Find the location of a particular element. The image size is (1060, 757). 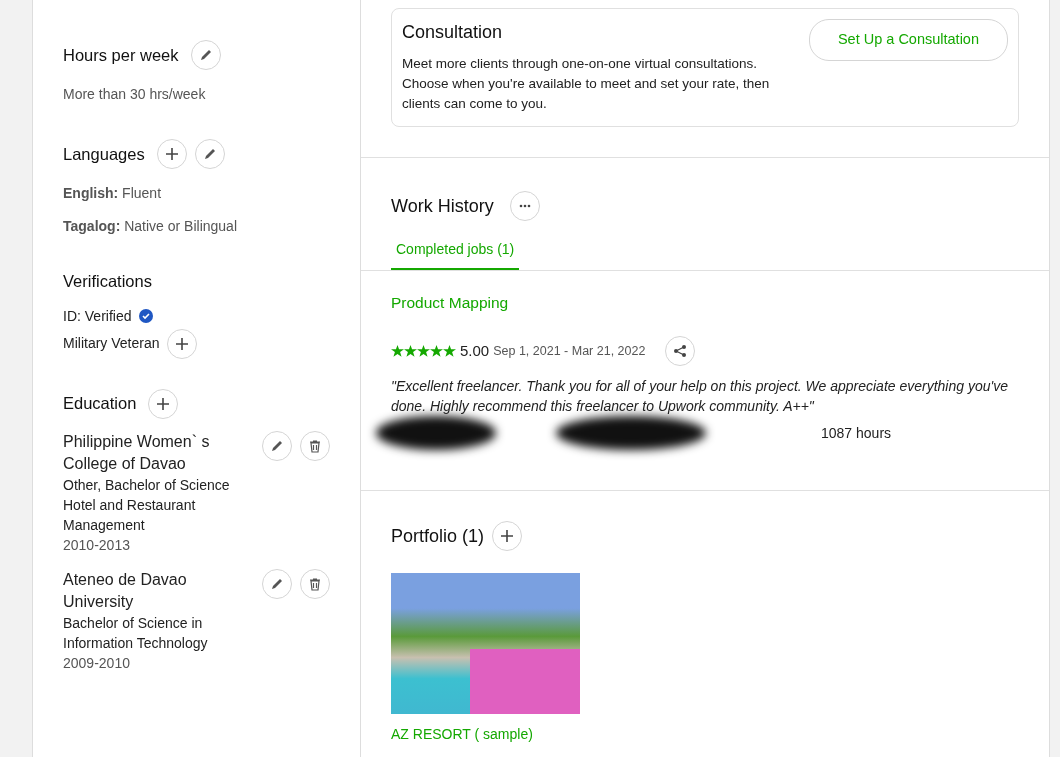

years-text: 2009-2010 is located at coordinates (97, 663).